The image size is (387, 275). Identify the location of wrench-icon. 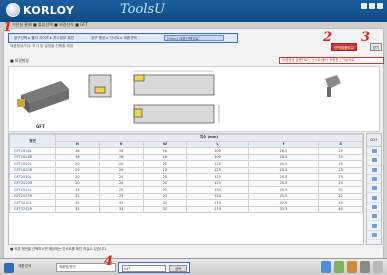
(352, 267).